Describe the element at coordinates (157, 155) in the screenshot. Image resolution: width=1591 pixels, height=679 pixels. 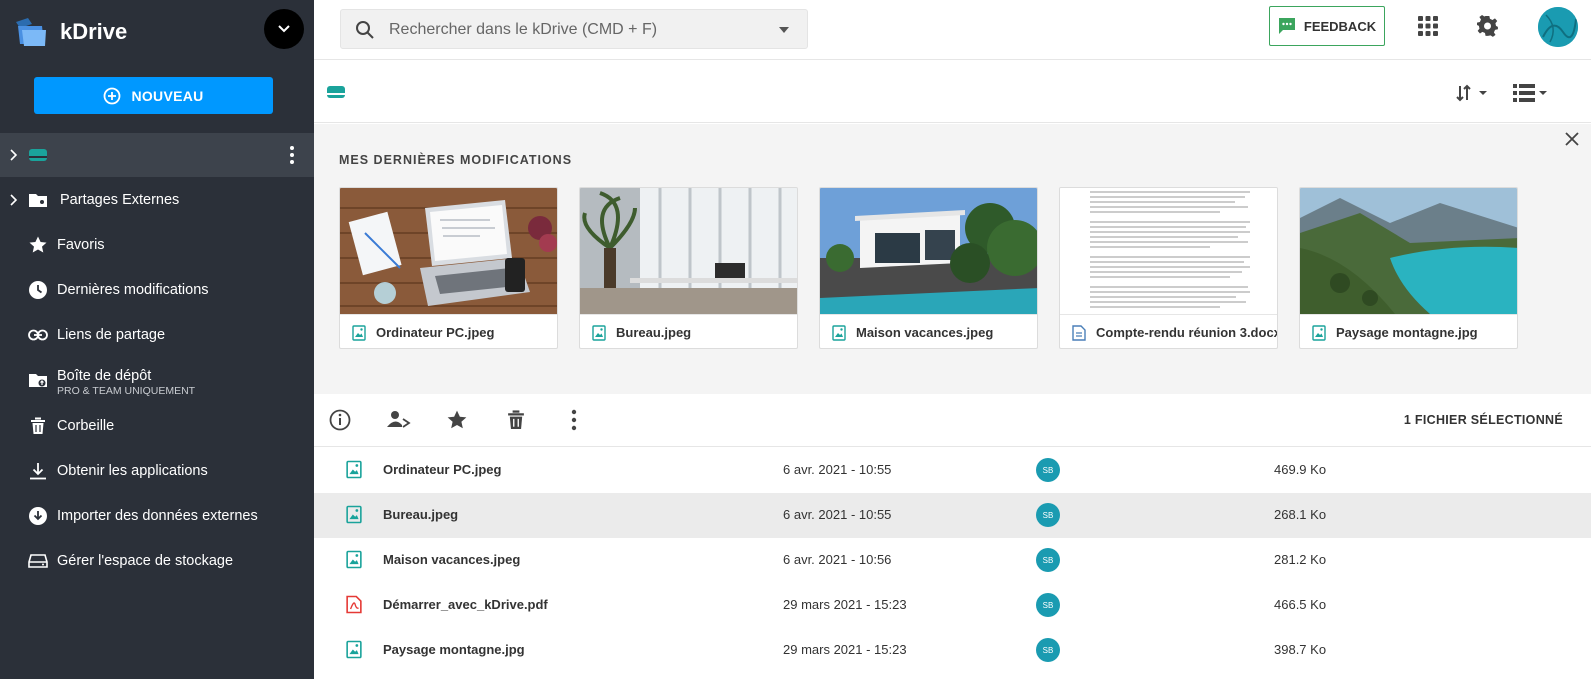
I see `sidebar-item-my-drive` at that location.